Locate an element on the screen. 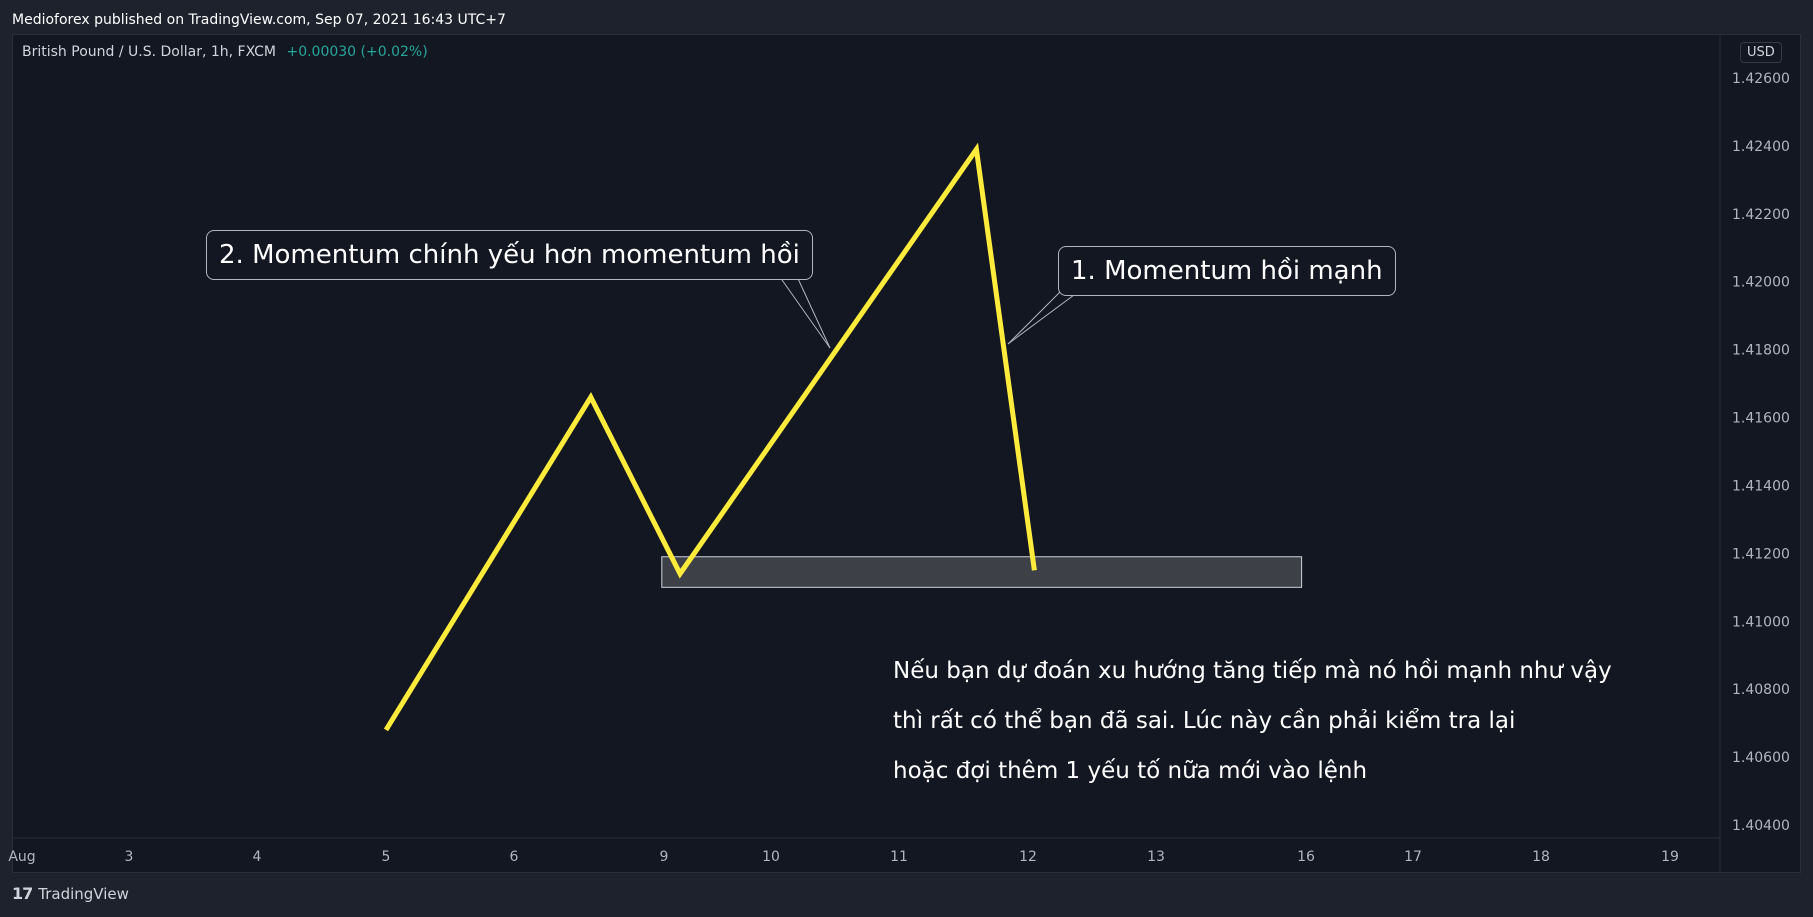 This screenshot has height=917, width=1813. y-tick-label: 1.41200 is located at coordinates (1761, 554).